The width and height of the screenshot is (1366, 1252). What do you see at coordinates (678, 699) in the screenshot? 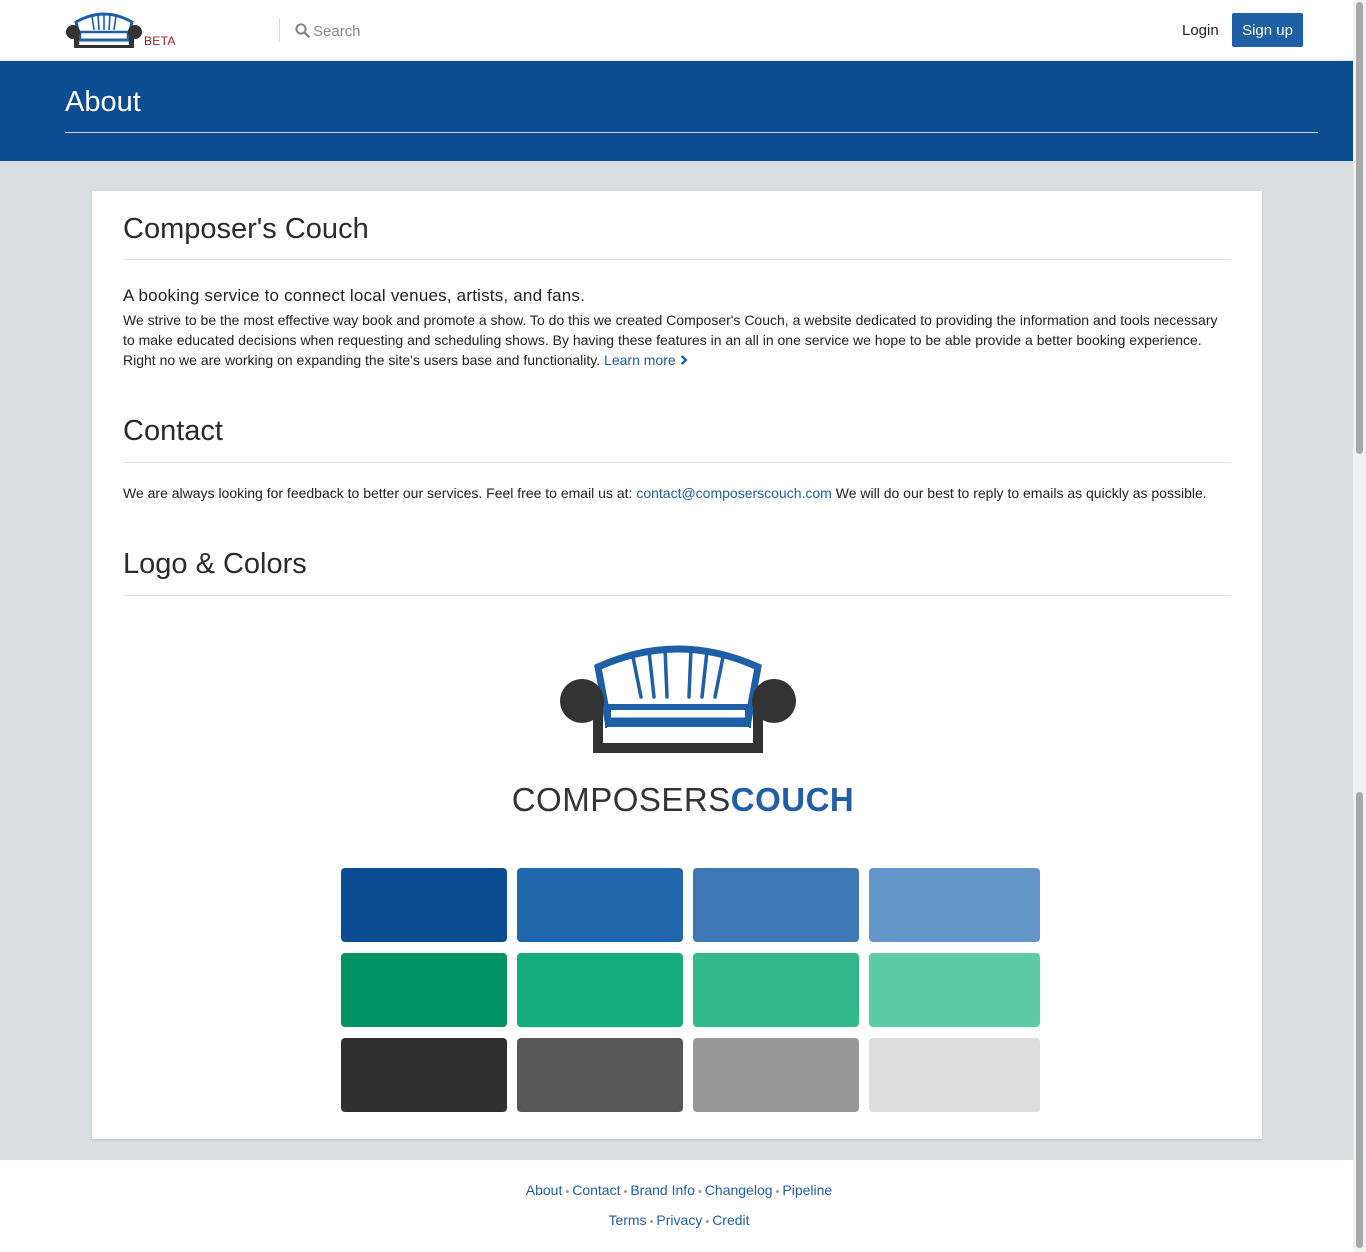
I see `couch-logo-large-icon` at bounding box center [678, 699].